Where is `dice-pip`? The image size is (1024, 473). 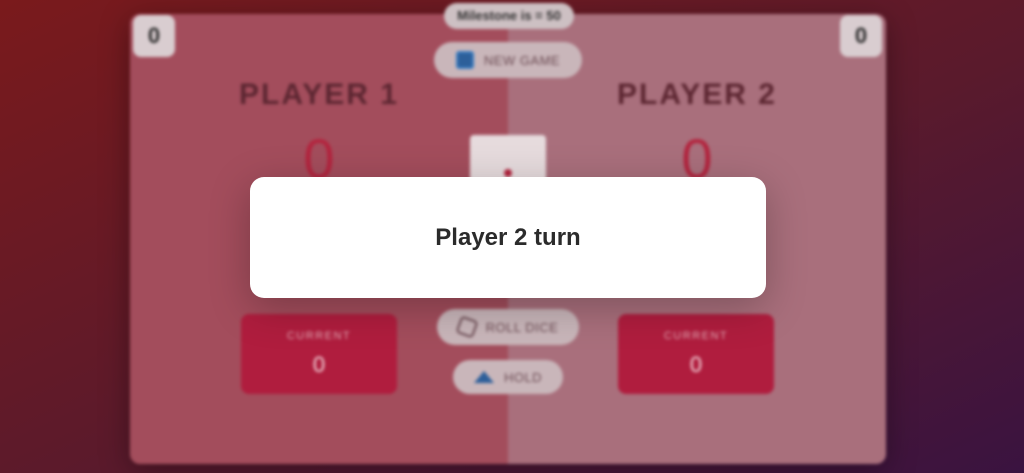
dice-pip is located at coordinates (508, 173).